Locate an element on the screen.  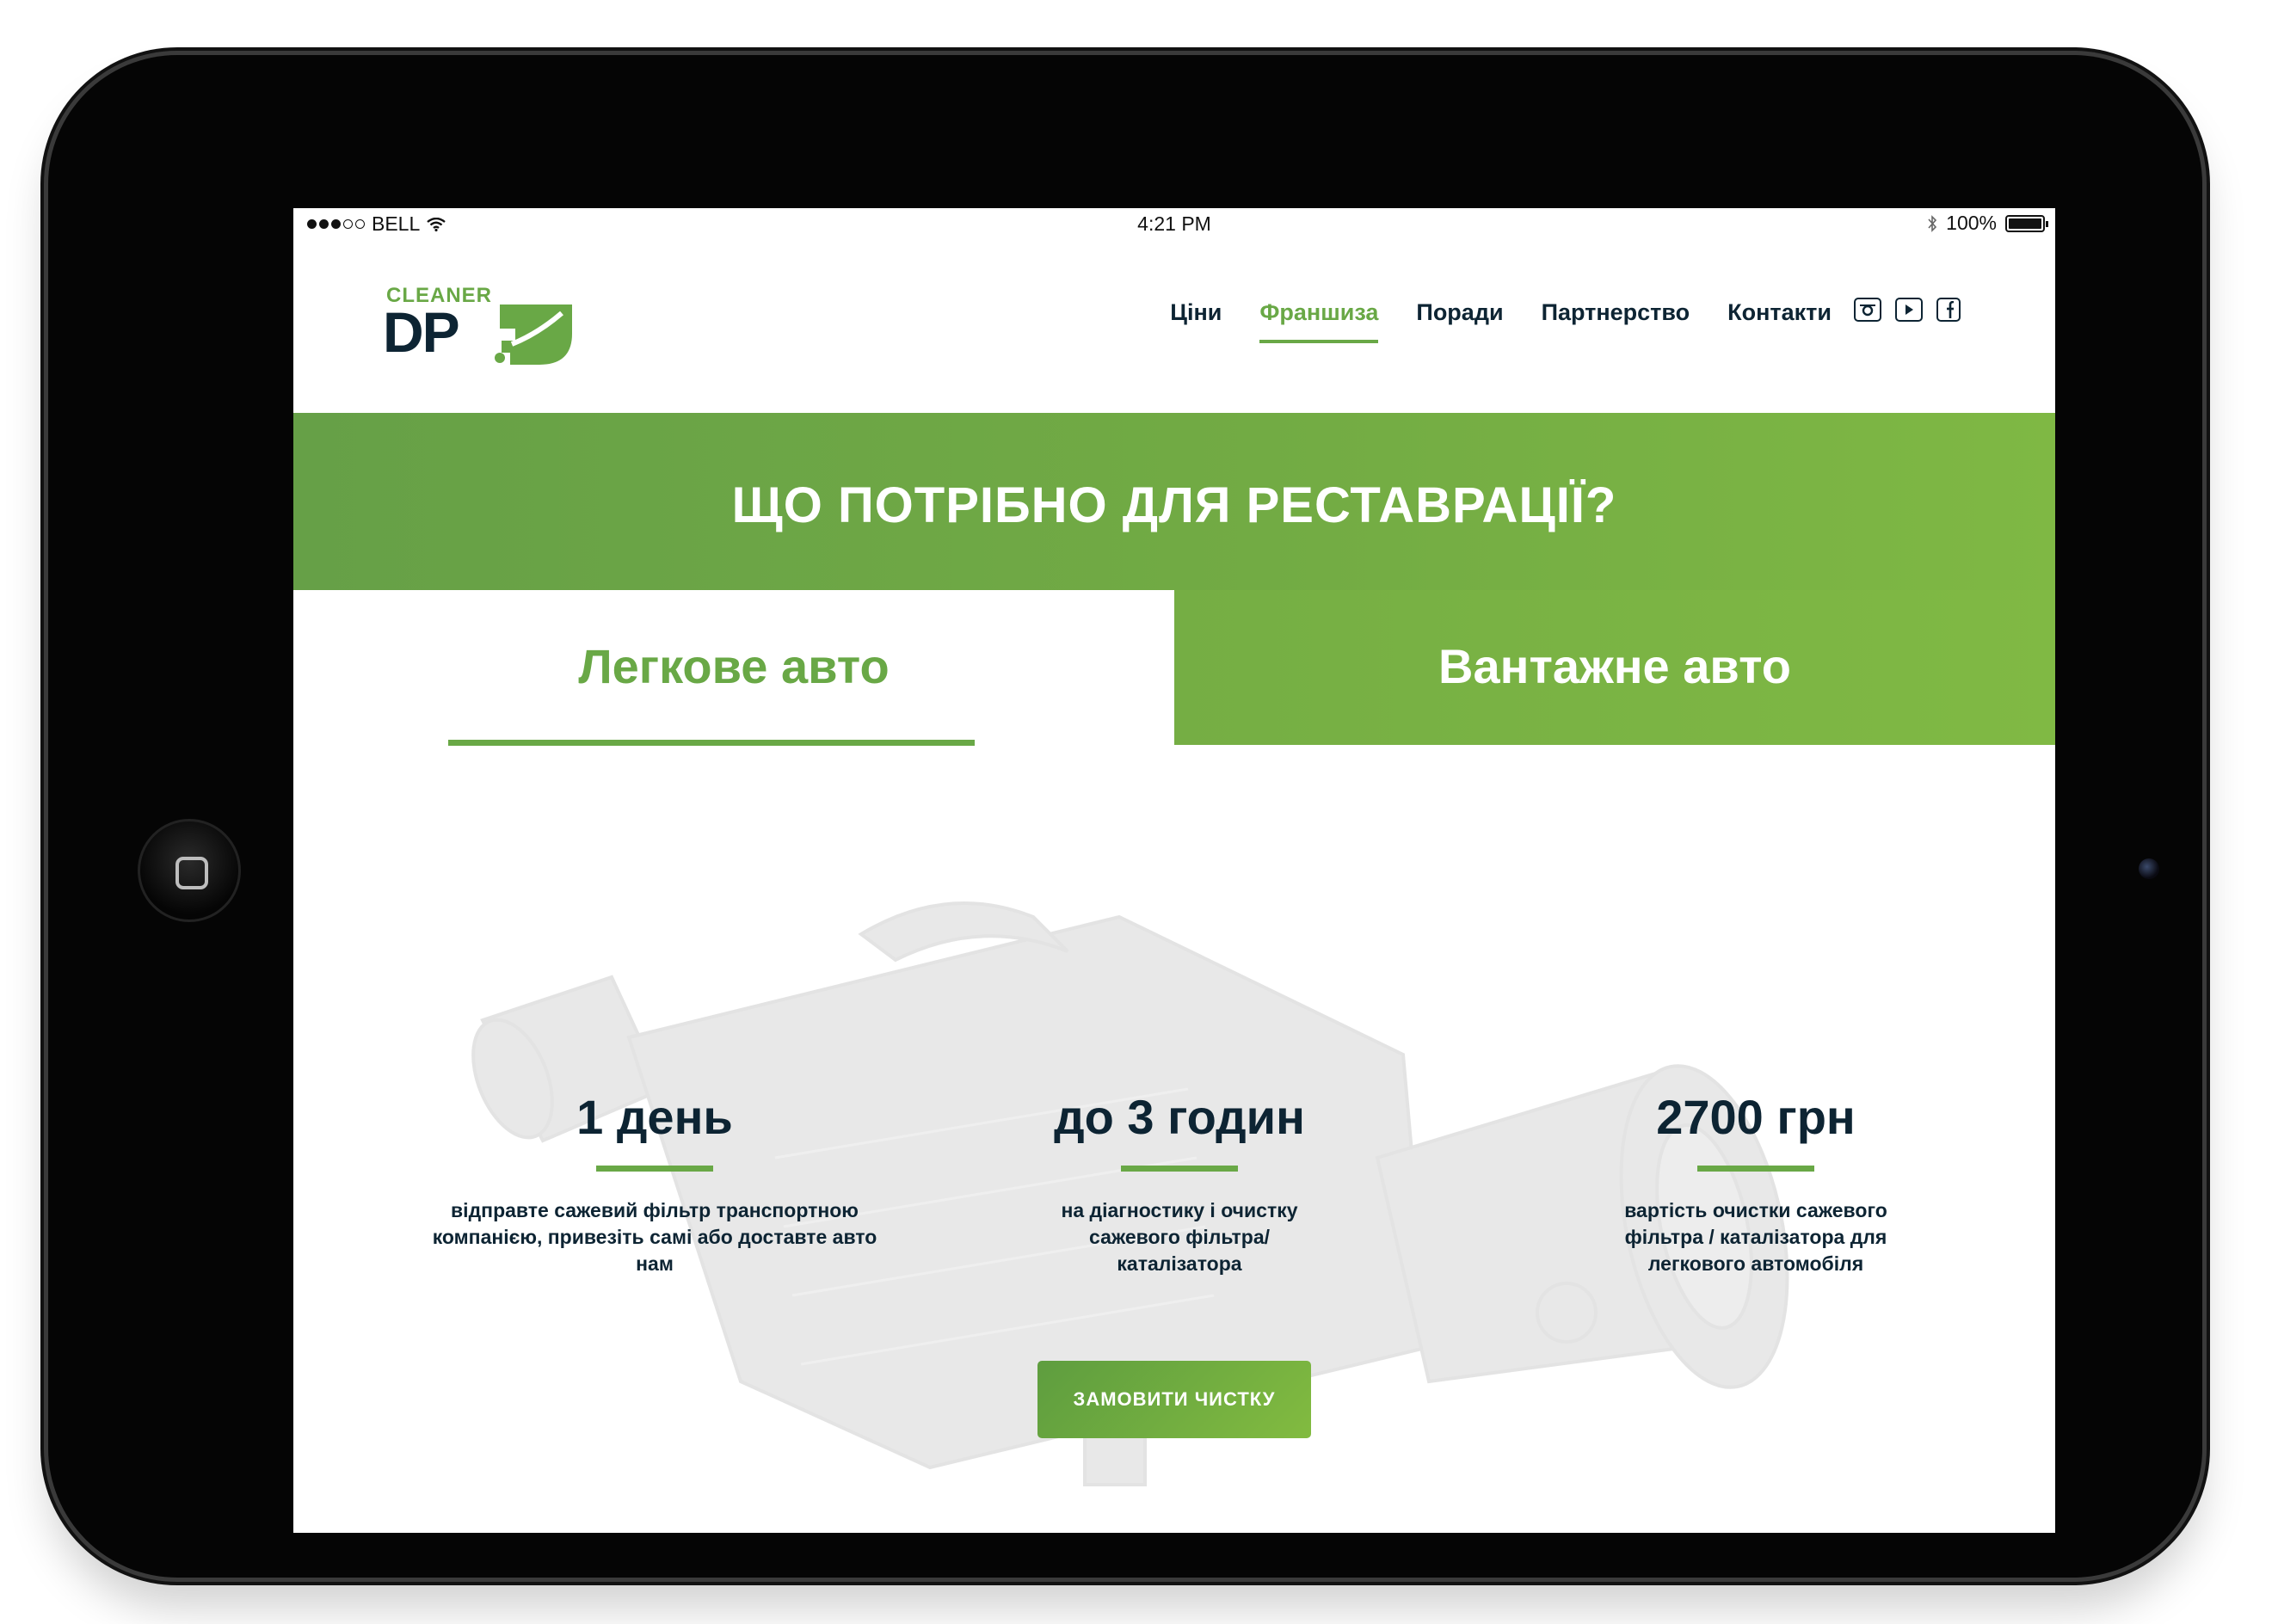
facebook-icon is located at coordinates (1948, 310).